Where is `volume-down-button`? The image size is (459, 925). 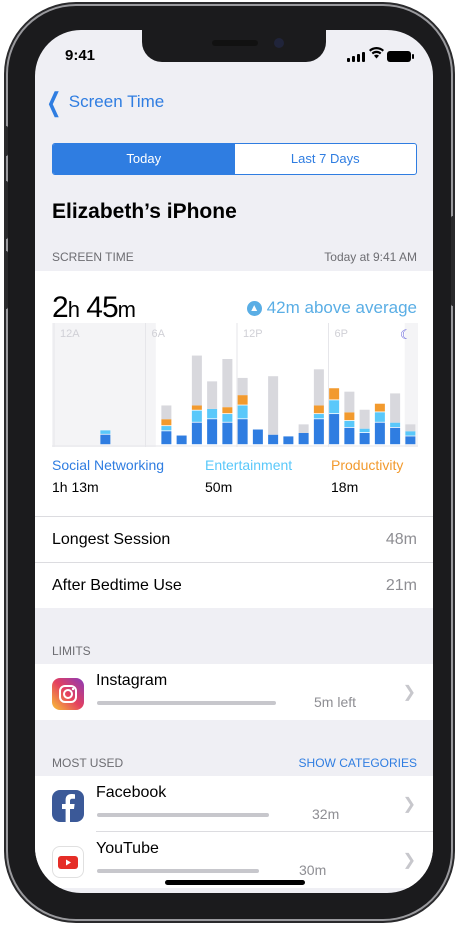
volume-down-button is located at coordinates (6, 280).